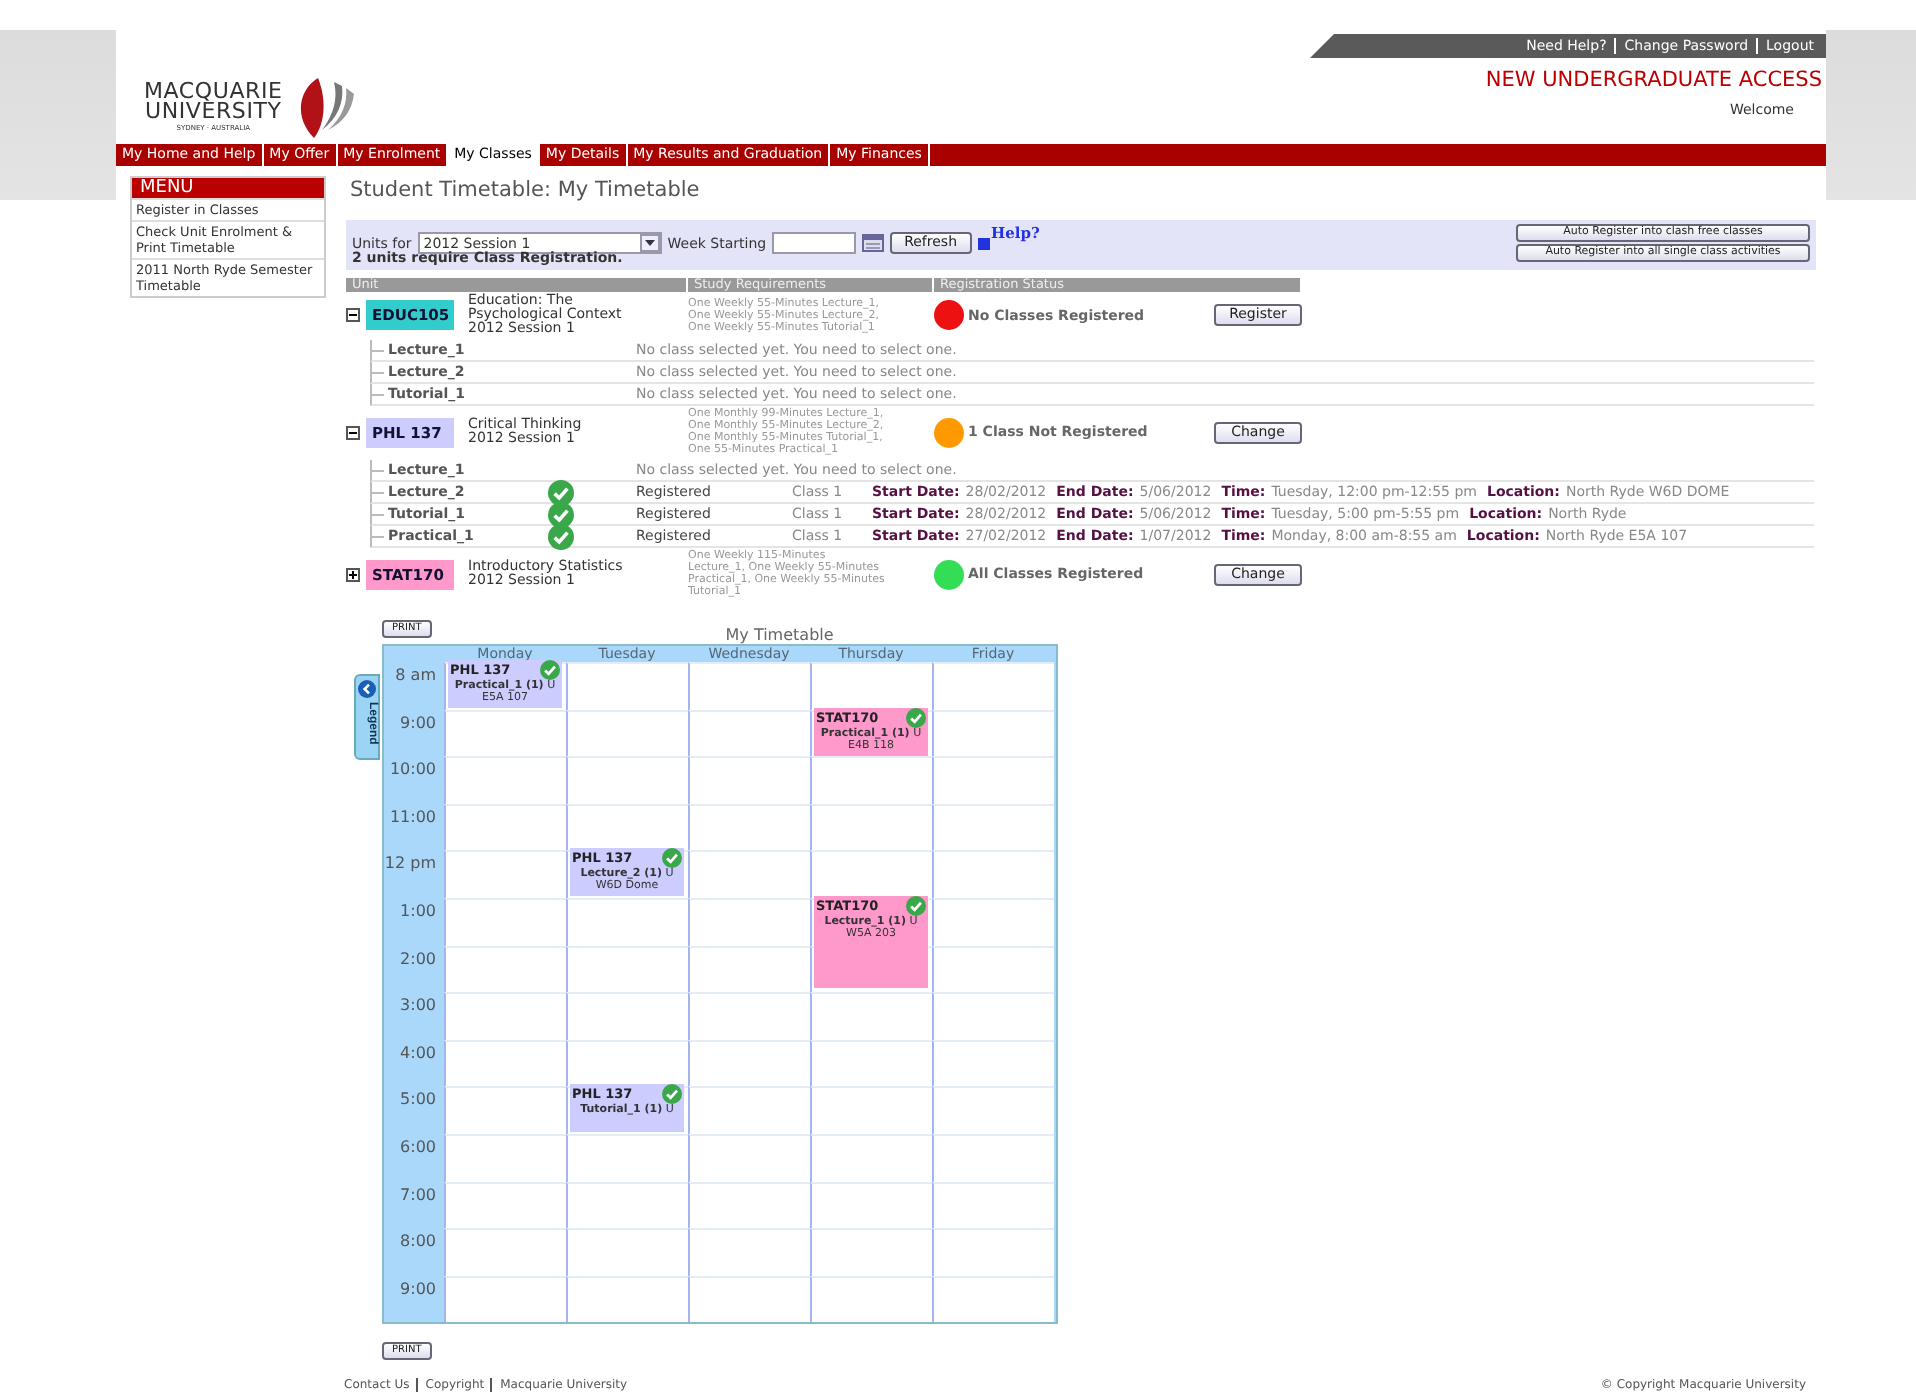 This screenshot has height=1396, width=1916. What do you see at coordinates (353, 574) in the screenshot?
I see `expand-toggle` at bounding box center [353, 574].